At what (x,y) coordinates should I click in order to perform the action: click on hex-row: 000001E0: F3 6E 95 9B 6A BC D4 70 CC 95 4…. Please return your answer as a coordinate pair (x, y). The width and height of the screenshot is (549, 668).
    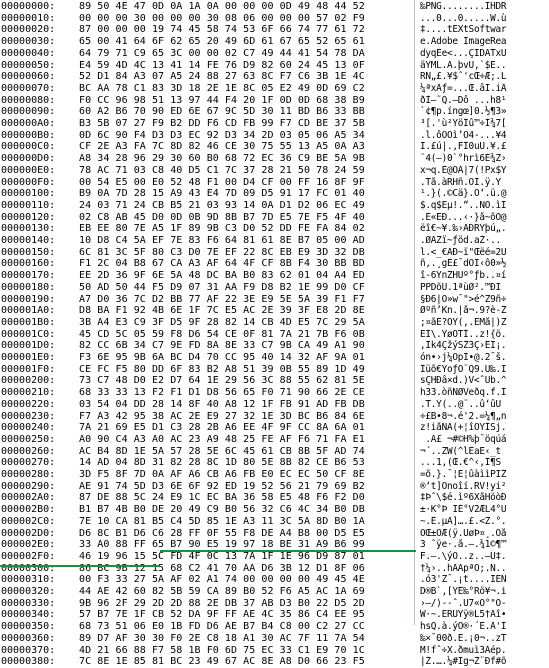
    Looking at the image, I should click on (274, 358).